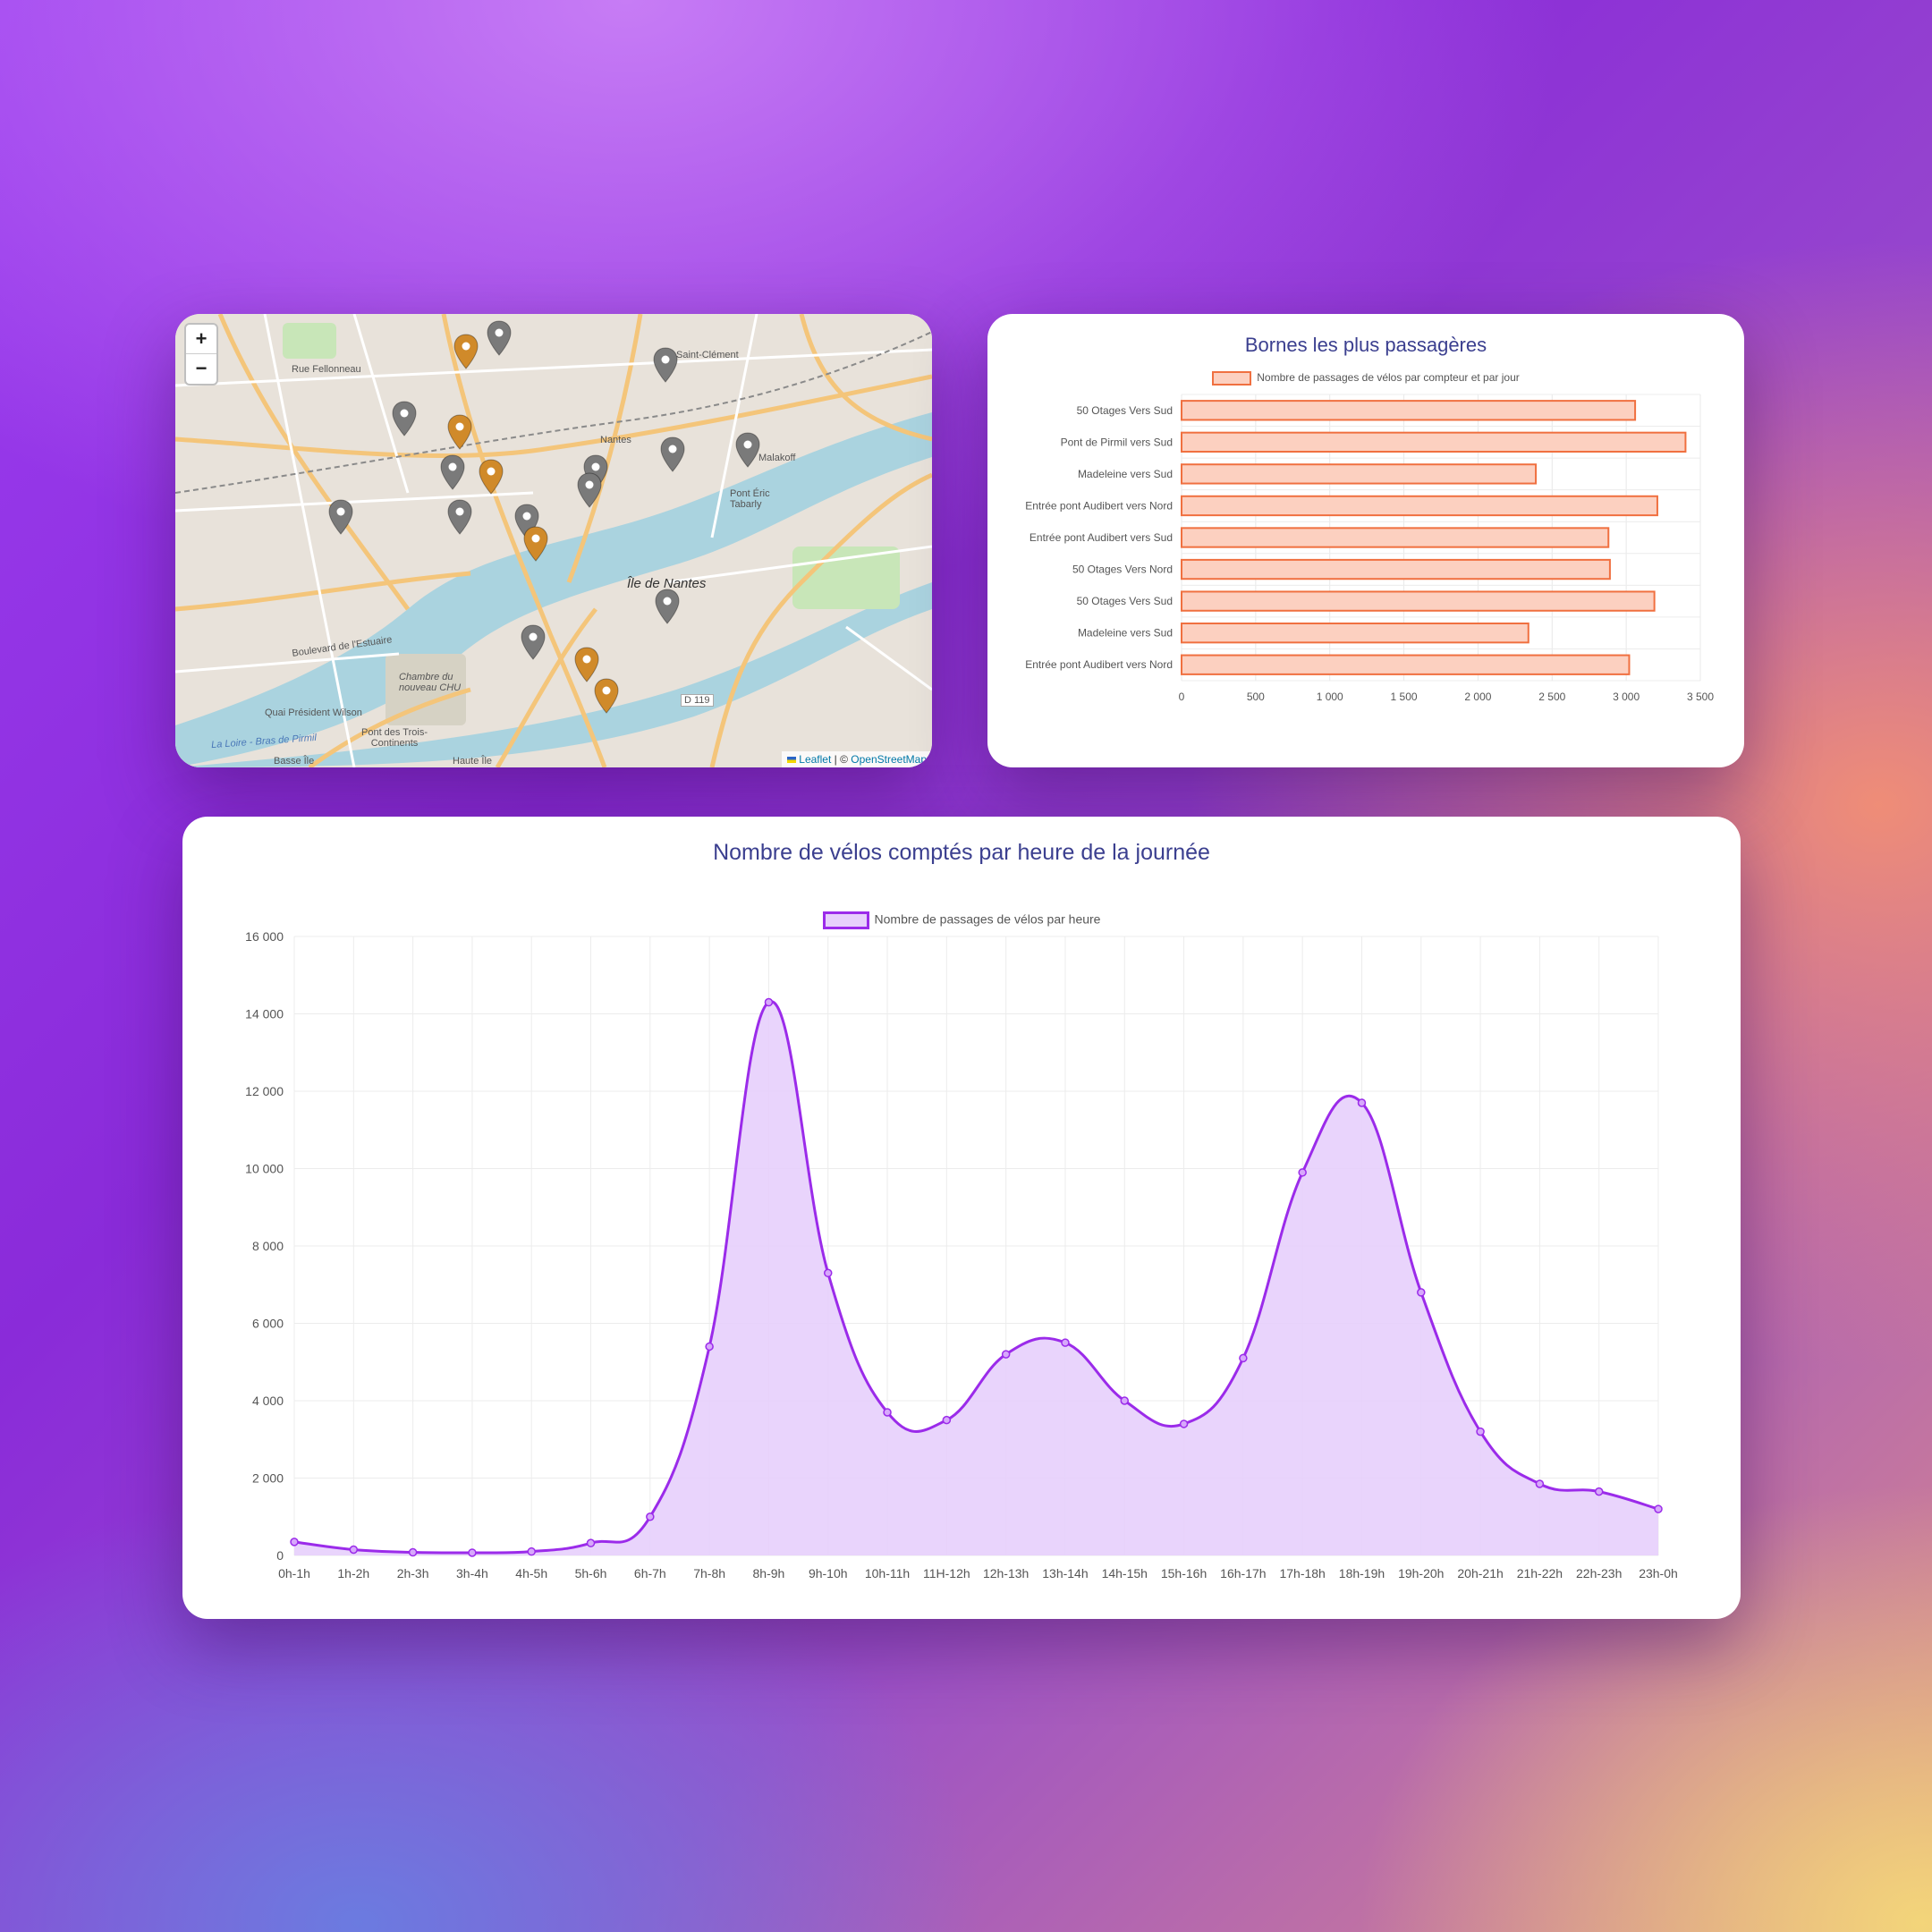 This screenshot has width=1932, height=1932. What do you see at coordinates (1006, 1573) in the screenshot?
I see `line-x-tick-label: 12h-13h` at bounding box center [1006, 1573].